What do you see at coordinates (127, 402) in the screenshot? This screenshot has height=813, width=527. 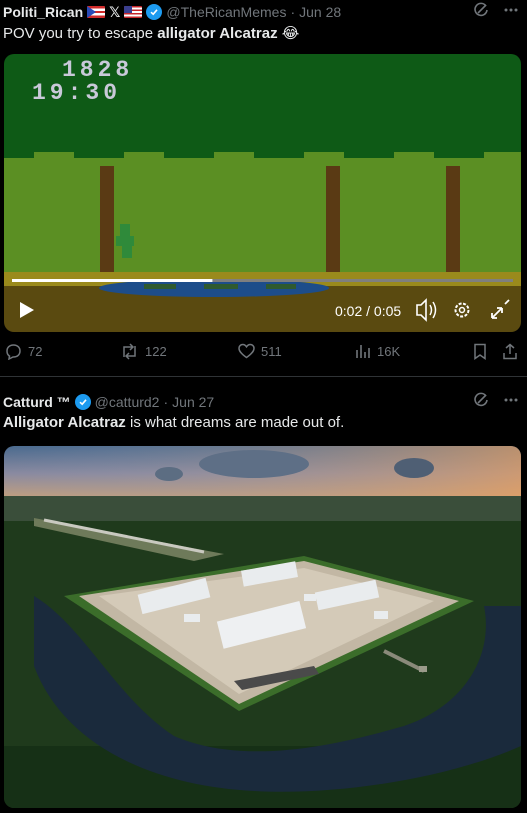 I see `author-handle: @catturd2` at bounding box center [127, 402].